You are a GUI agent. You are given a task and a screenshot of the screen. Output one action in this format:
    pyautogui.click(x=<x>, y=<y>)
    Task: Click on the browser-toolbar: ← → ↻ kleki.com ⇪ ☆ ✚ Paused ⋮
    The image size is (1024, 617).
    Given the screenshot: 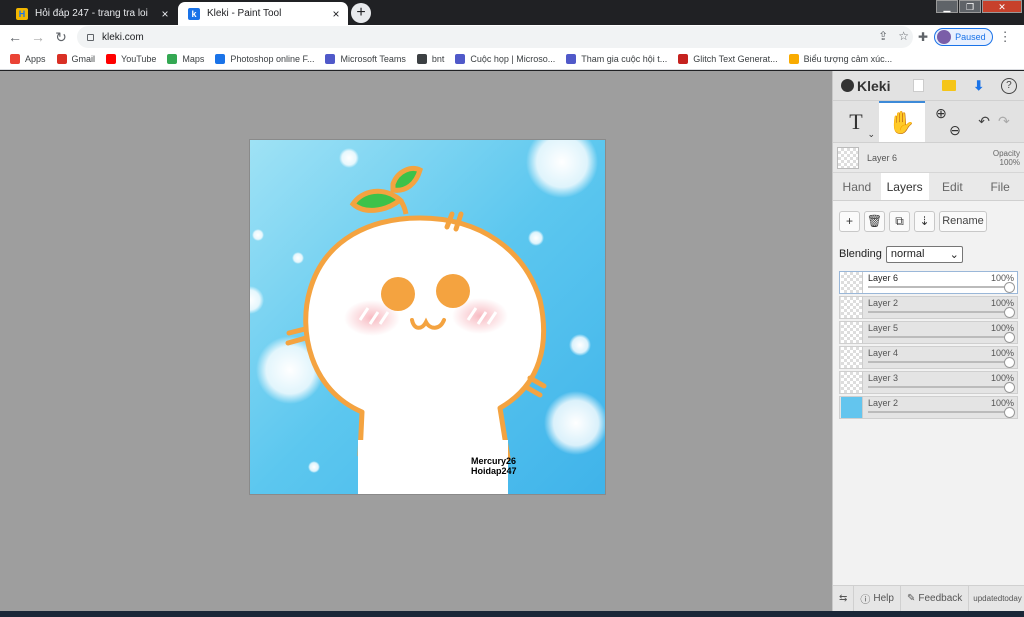 What is the action you would take?
    pyautogui.click(x=512, y=37)
    